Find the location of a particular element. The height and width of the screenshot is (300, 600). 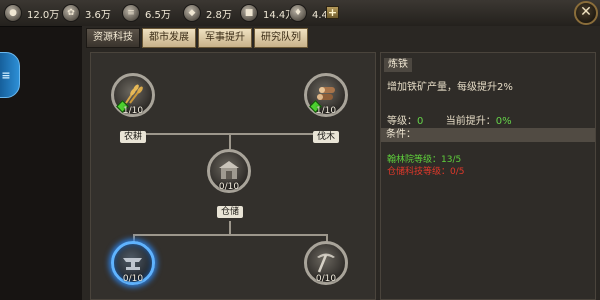

resource-iron: ■ 14.4万 is located at coordinates (267, 13).